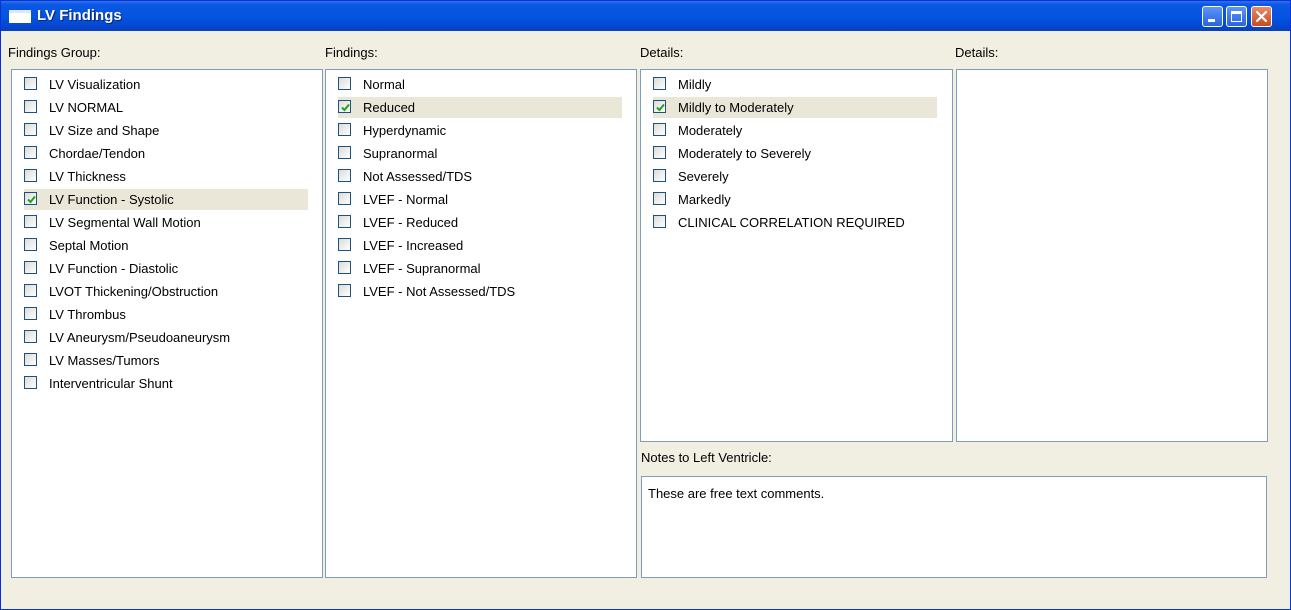 The image size is (1291, 610). I want to click on checkbox-item: Supranormal, so click(480, 153).